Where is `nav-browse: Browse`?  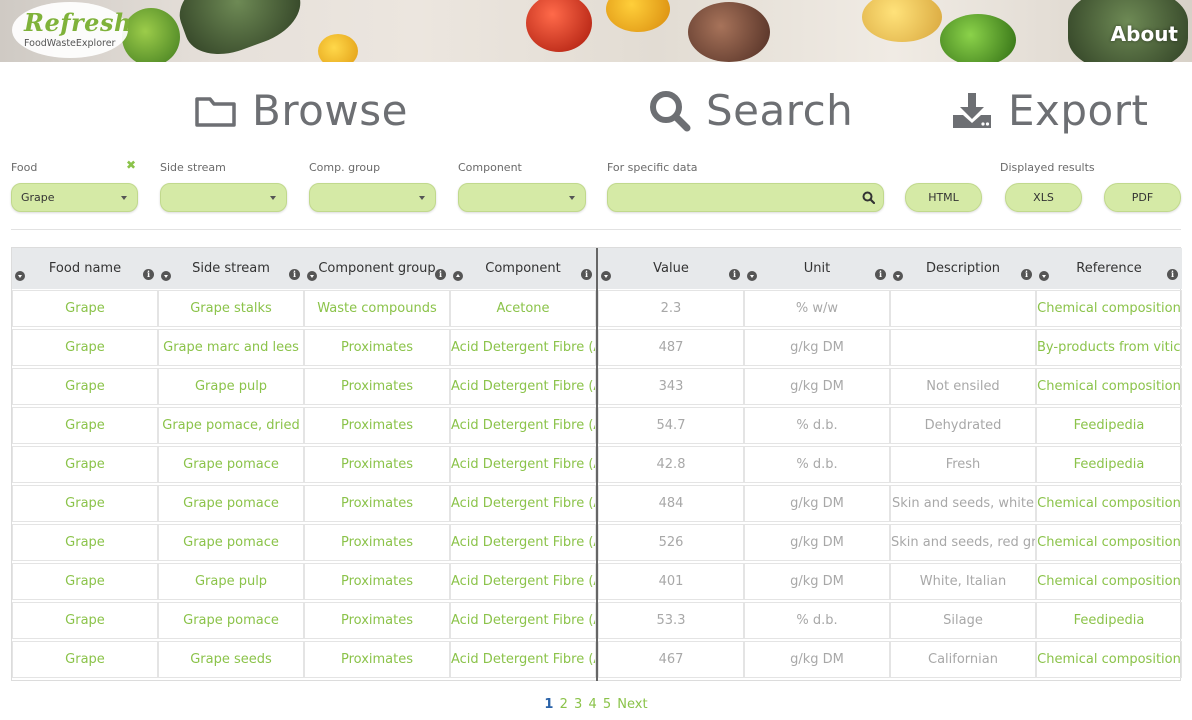 nav-browse: Browse is located at coordinates (301, 110).